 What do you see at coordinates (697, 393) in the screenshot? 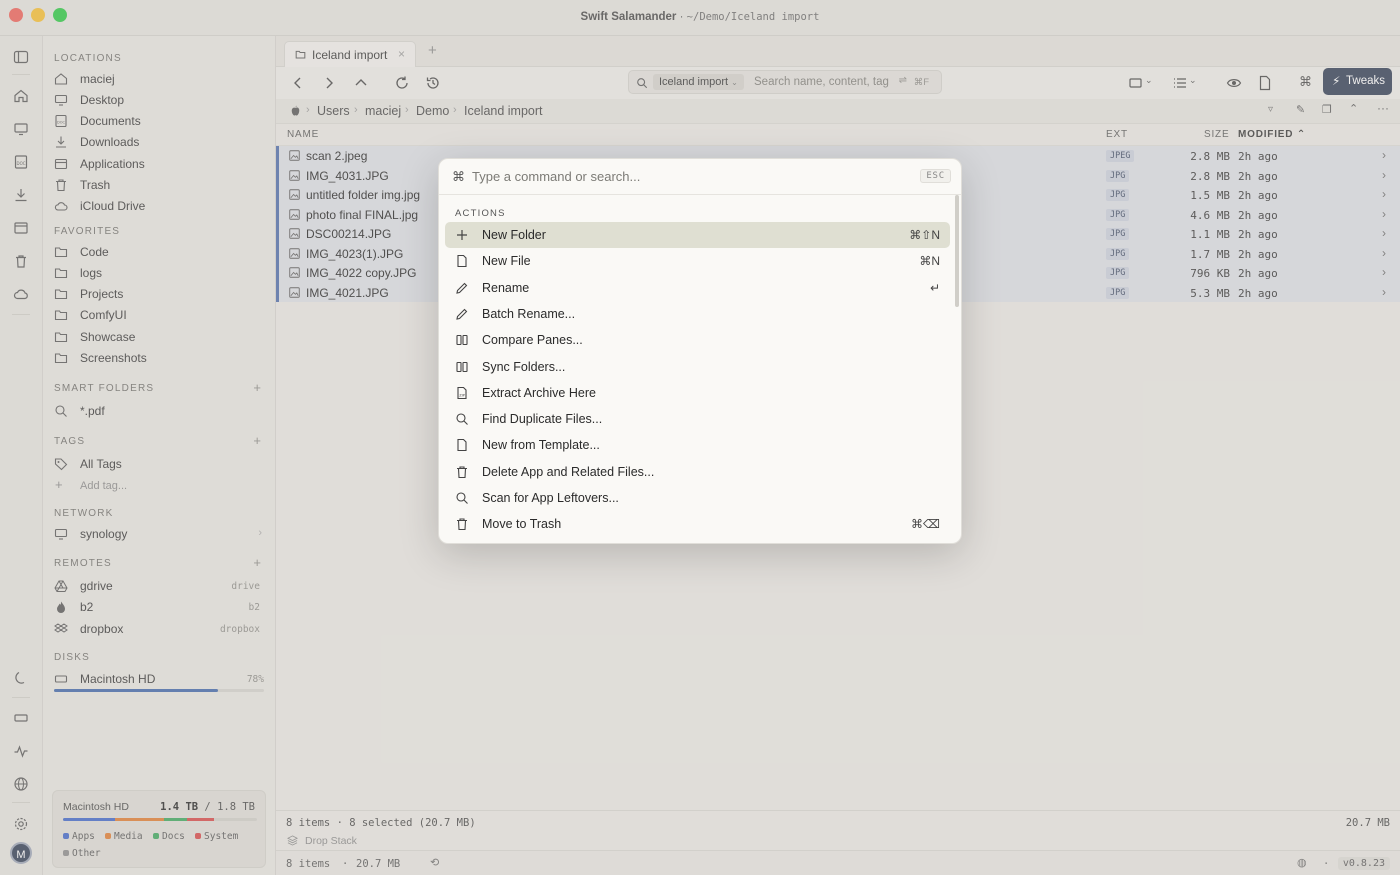
I see `action-extract-archive: ZIP Extract Archive Here` at bounding box center [697, 393].